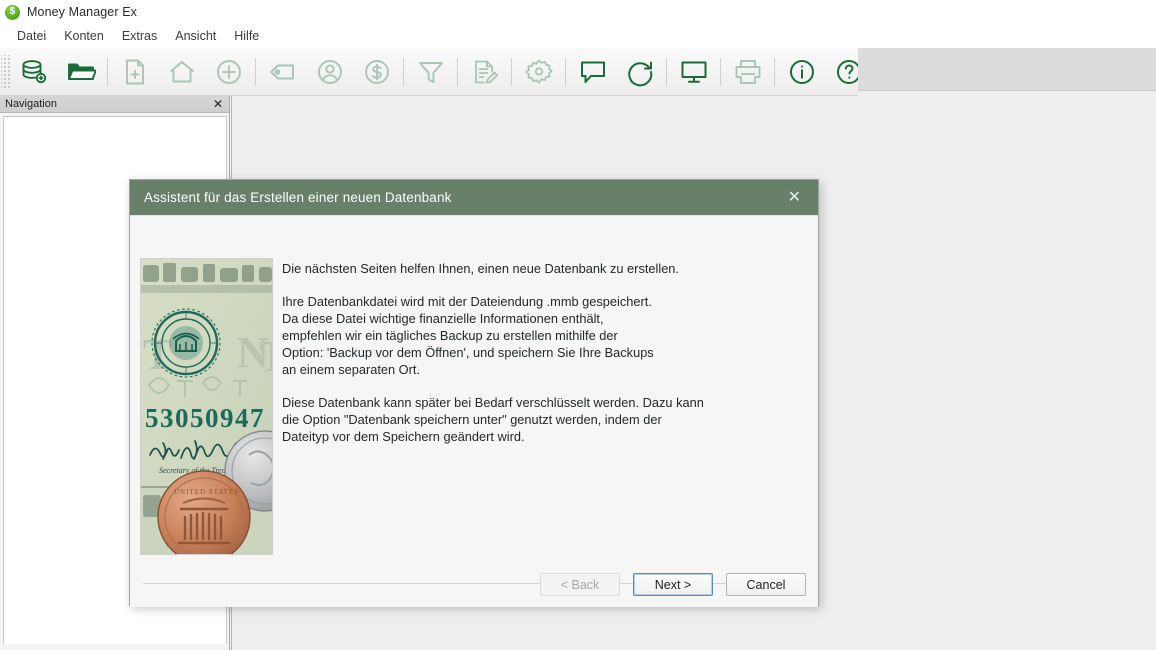 Image resolution: width=1156 pixels, height=650 pixels. What do you see at coordinates (580, 584) in the screenshot?
I see `back-button: < Back` at bounding box center [580, 584].